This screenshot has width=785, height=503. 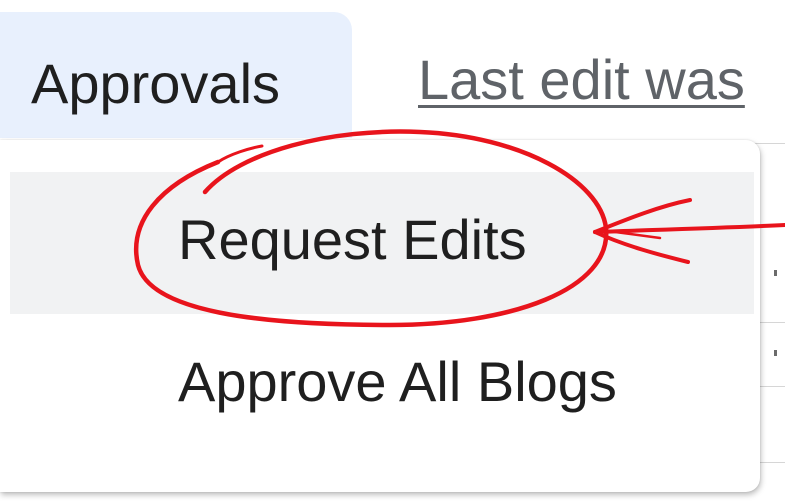 I want to click on menu-approvals: Approvals, so click(x=176, y=75).